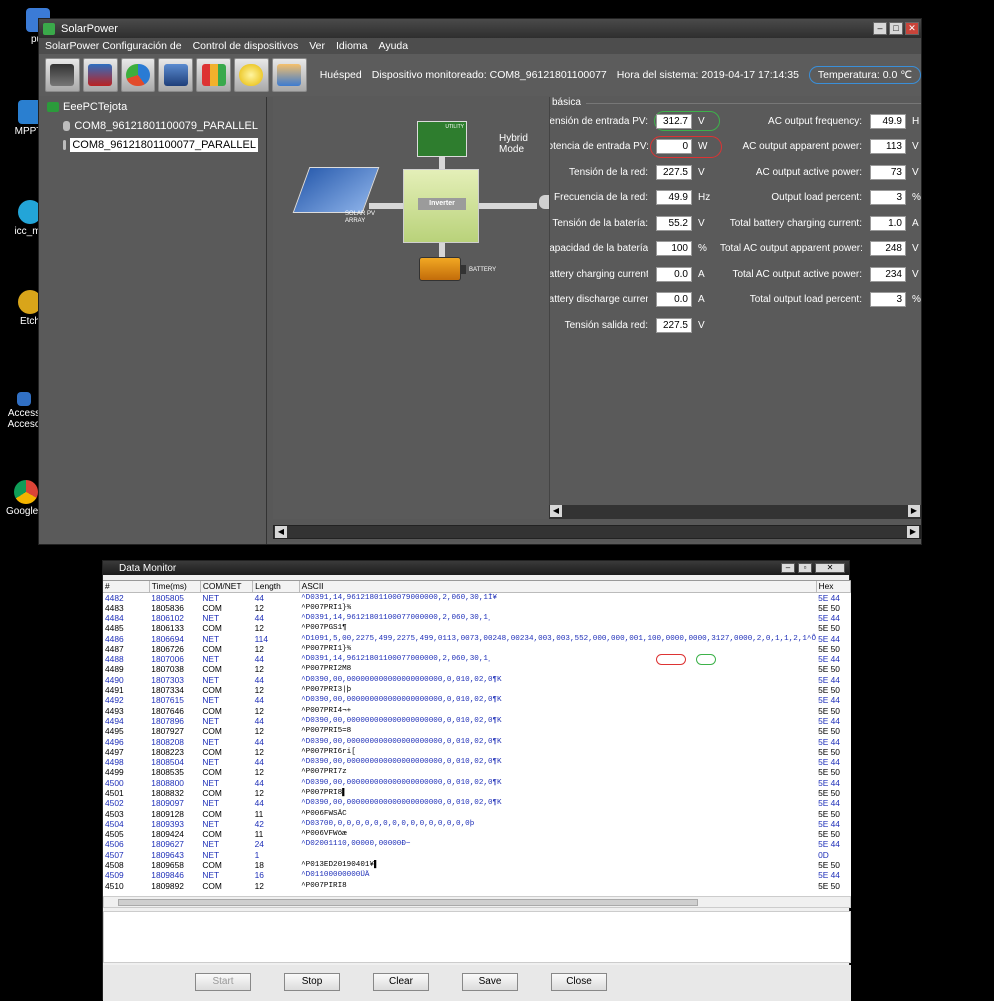  I want to click on param-right-label: AC output active power:, so click(808, 172).